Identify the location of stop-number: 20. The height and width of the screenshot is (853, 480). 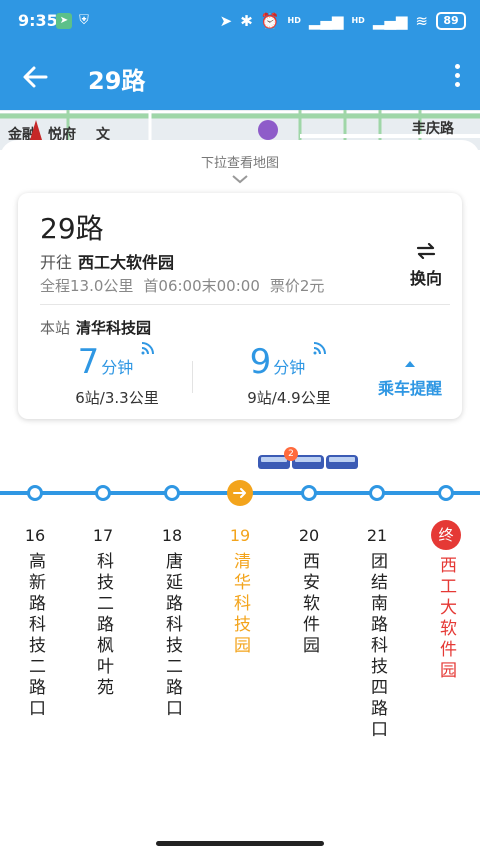
(309, 535).